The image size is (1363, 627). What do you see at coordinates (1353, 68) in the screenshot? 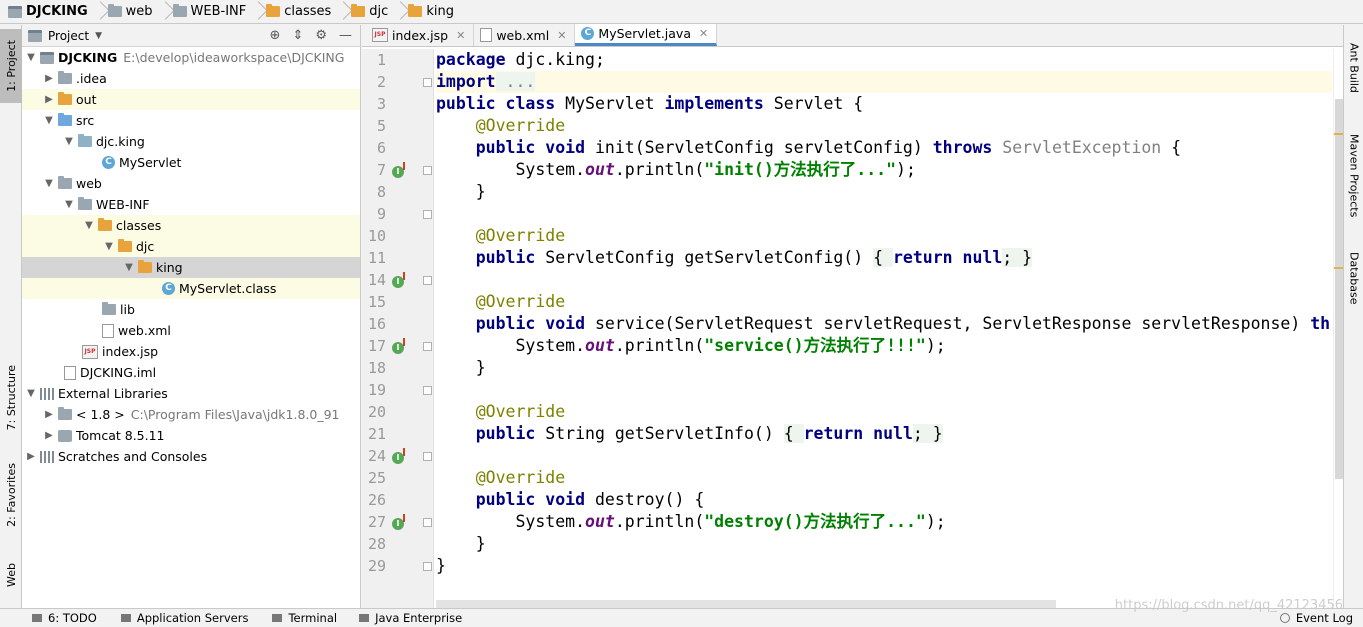
I see `tool-tab-ant-build: Ant Build` at bounding box center [1353, 68].